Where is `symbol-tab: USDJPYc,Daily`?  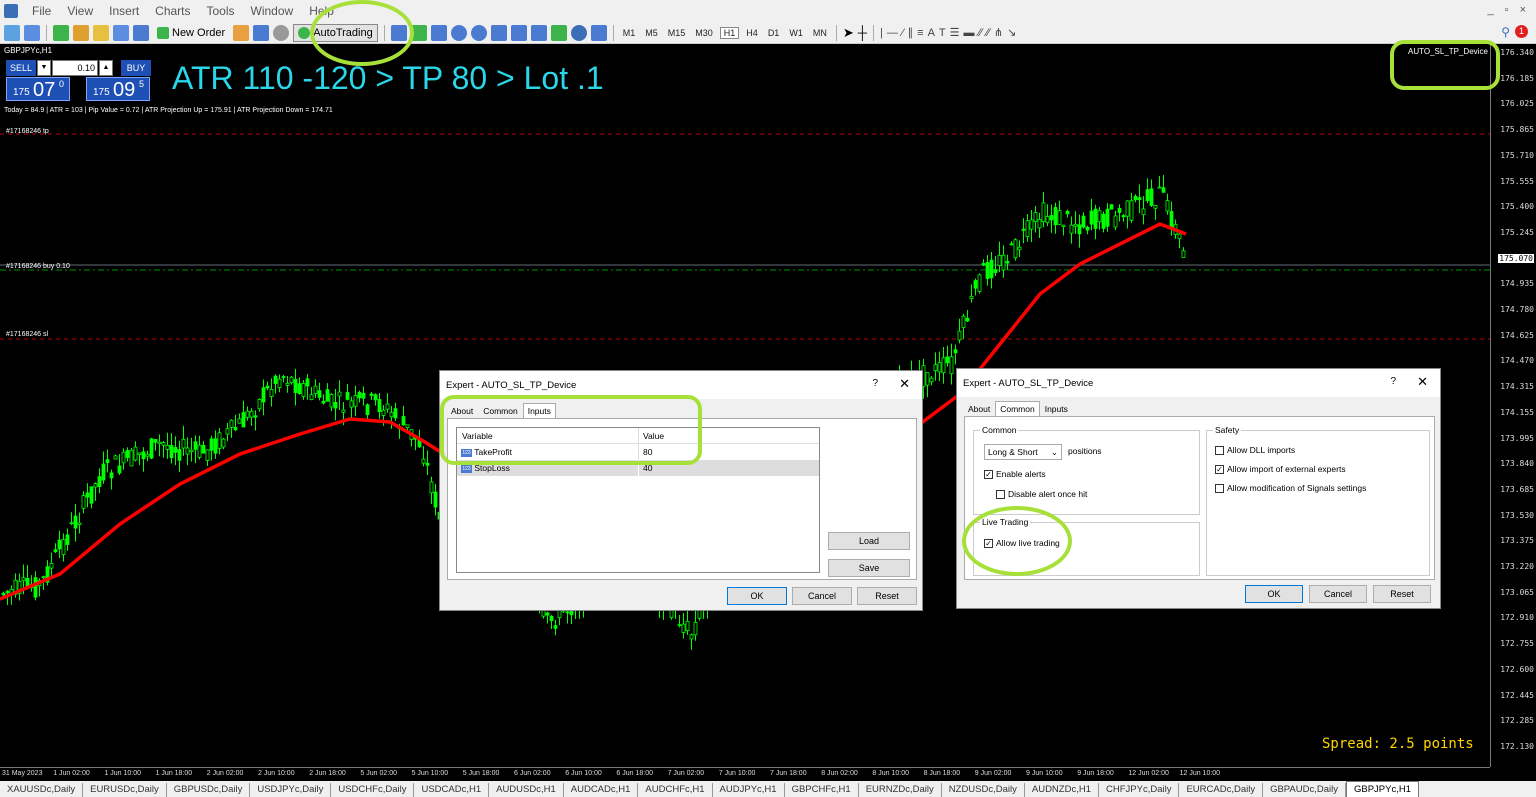
symbol-tab: USDJPYc,Daily is located at coordinates (291, 790).